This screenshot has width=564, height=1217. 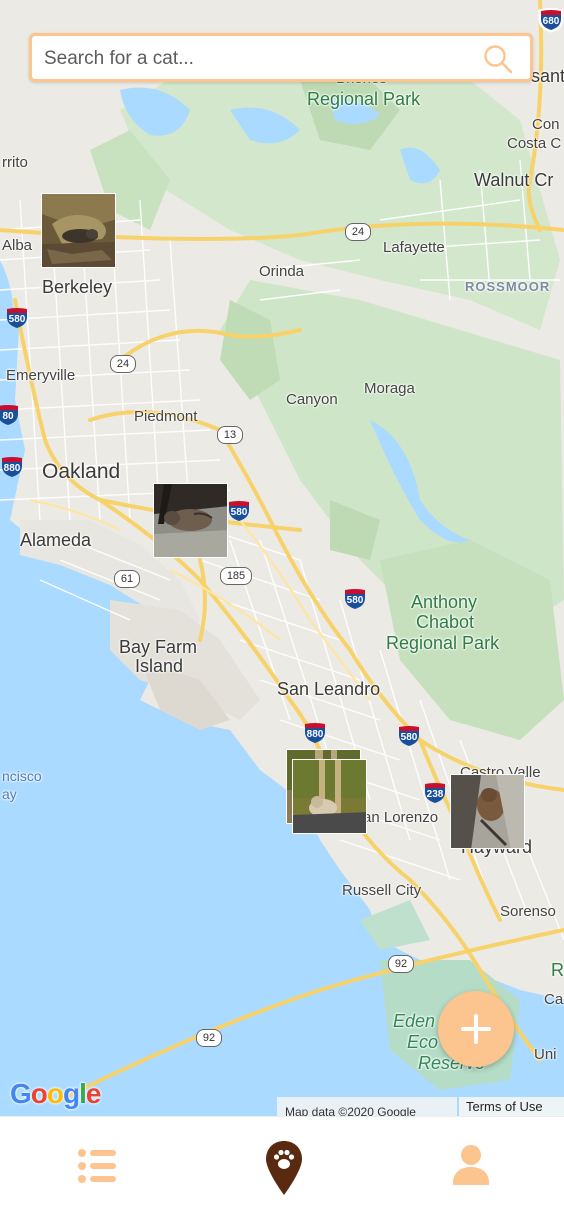 What do you see at coordinates (329, 689) in the screenshot?
I see `place-label-san-leandro: San Leandro` at bounding box center [329, 689].